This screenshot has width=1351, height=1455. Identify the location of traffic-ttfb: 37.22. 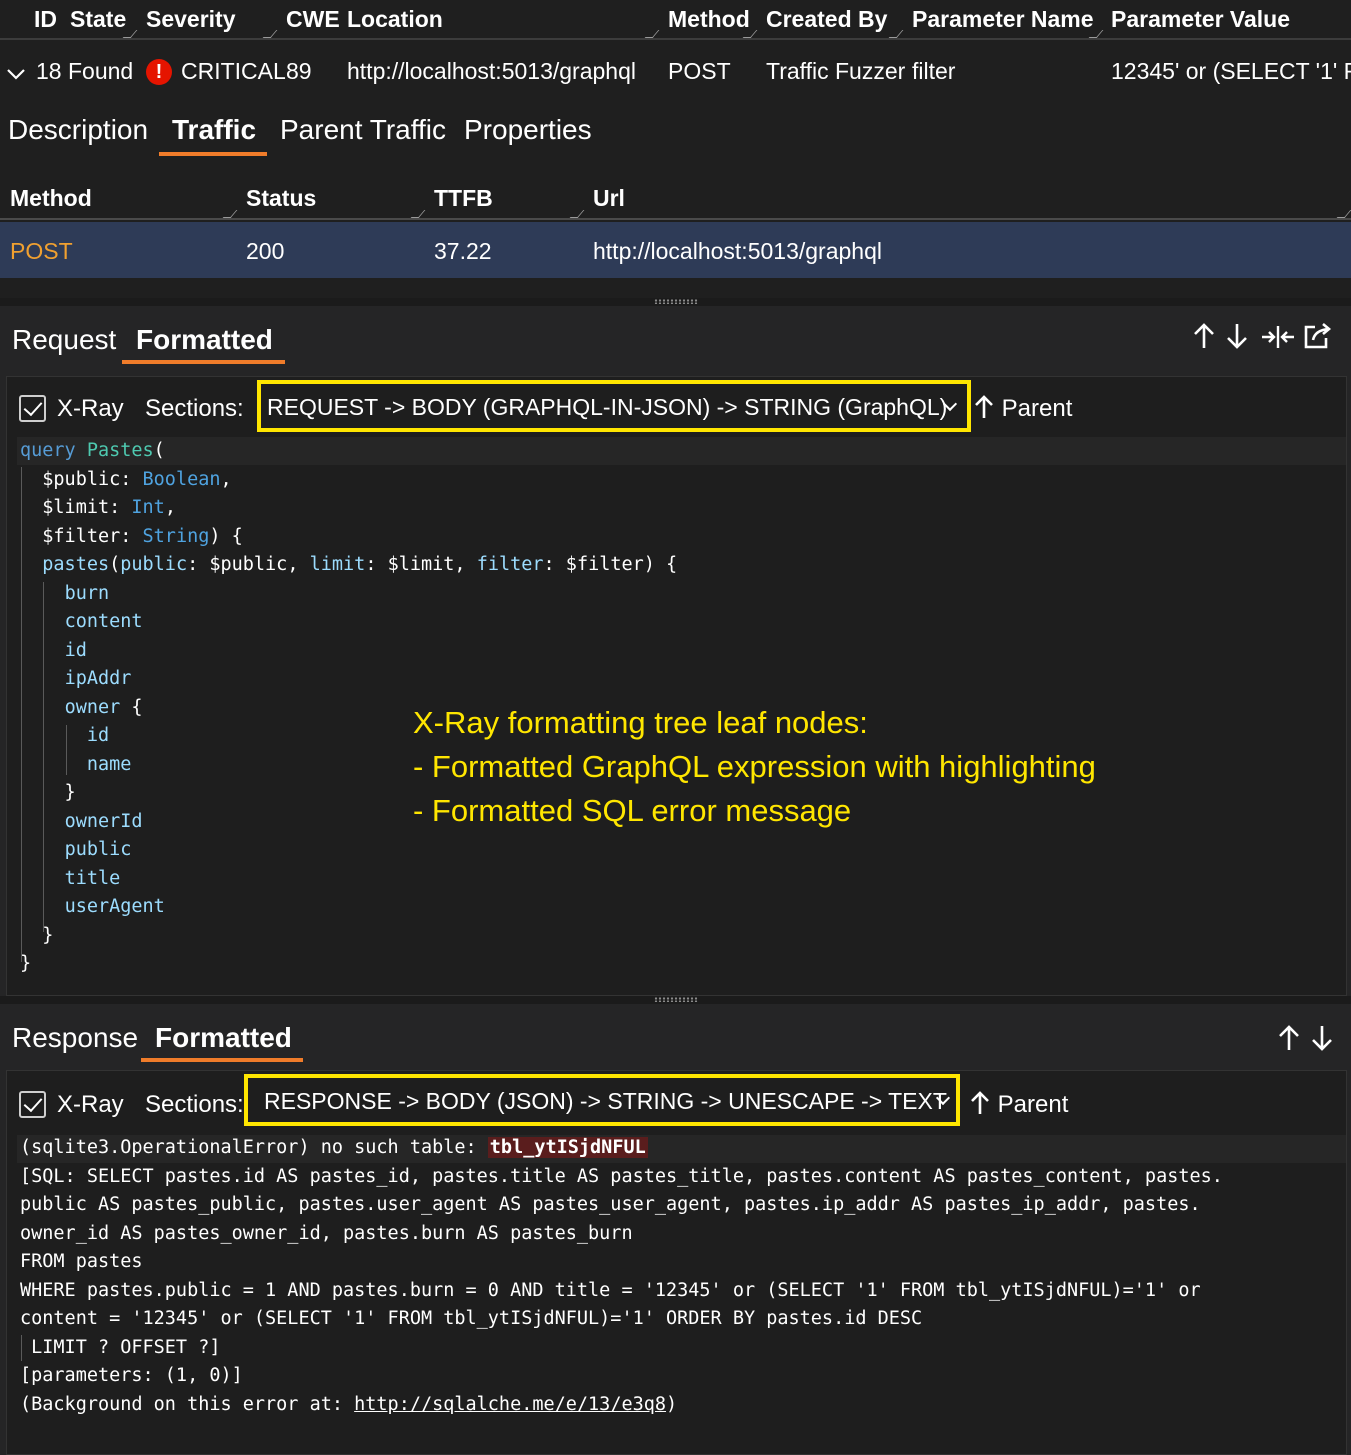
(463, 251).